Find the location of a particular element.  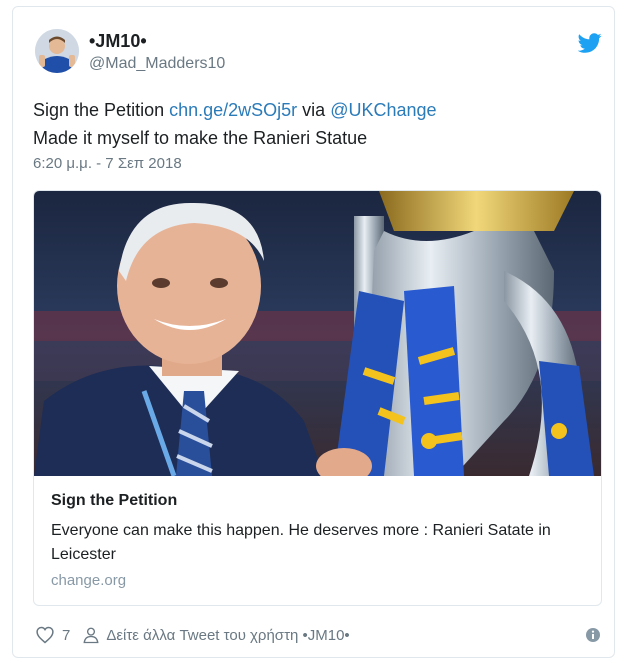

card-title: Sign the Petition is located at coordinates (114, 501).